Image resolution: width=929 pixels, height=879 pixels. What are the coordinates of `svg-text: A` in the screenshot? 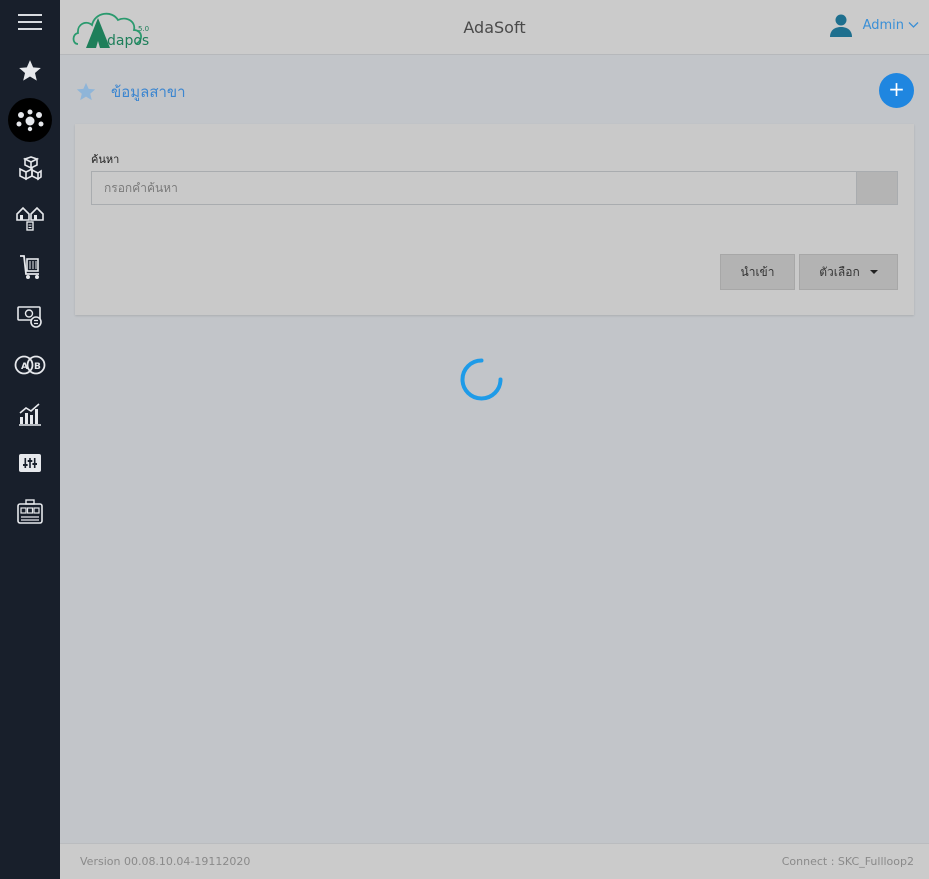 It's located at (24, 367).